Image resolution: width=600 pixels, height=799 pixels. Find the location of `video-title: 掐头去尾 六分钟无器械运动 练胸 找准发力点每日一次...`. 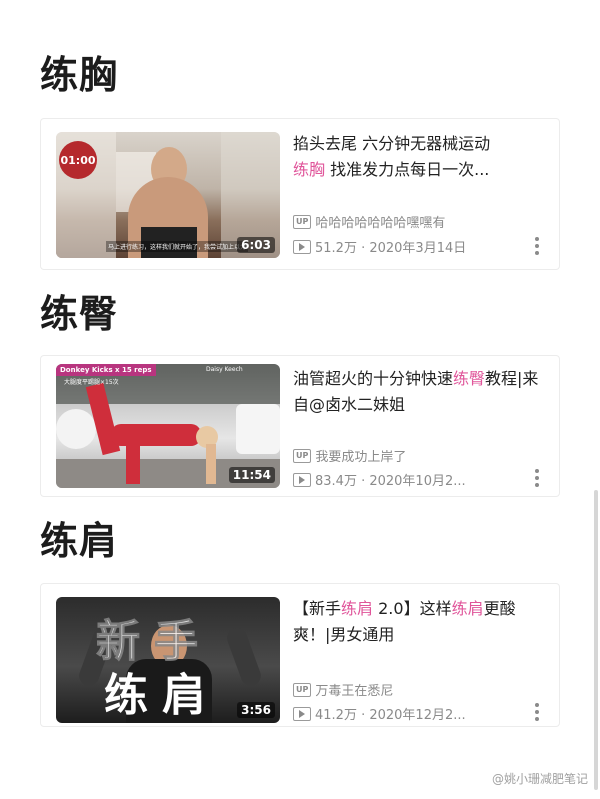

video-title: 掐头去尾 六分钟无器械运动 练胸 找准发力点每日一次... is located at coordinates (417, 157).